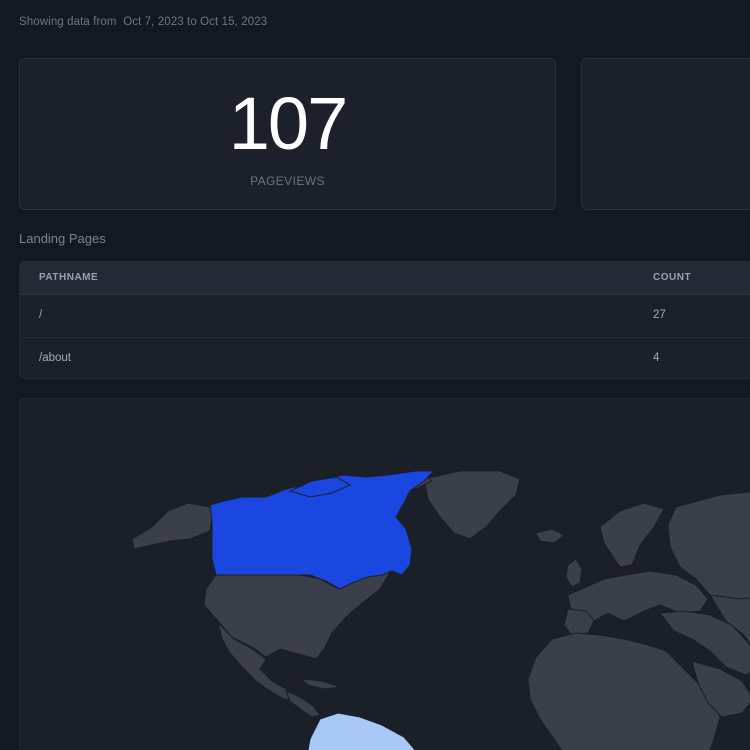  Describe the element at coordinates (574, 573) in the screenshot. I see `country-uk` at that location.